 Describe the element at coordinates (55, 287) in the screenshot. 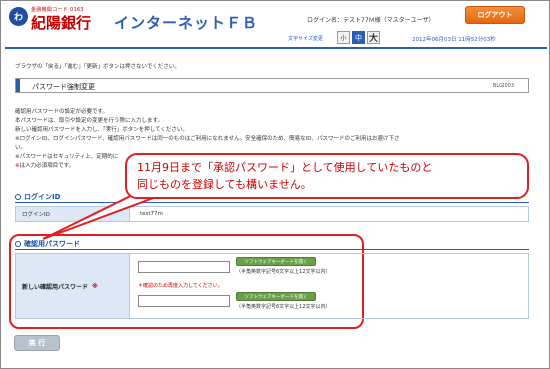

I see `confirm-password-label-text: 新しい確認用パスワード` at that location.